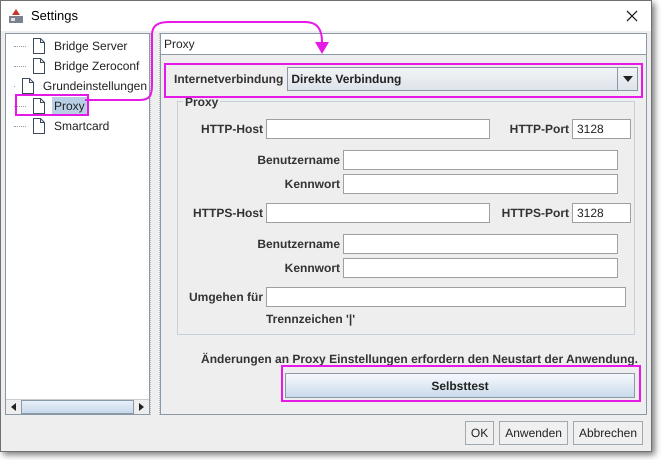 This screenshot has width=662, height=460. I want to click on scrollbar-thumb, so click(77, 407).